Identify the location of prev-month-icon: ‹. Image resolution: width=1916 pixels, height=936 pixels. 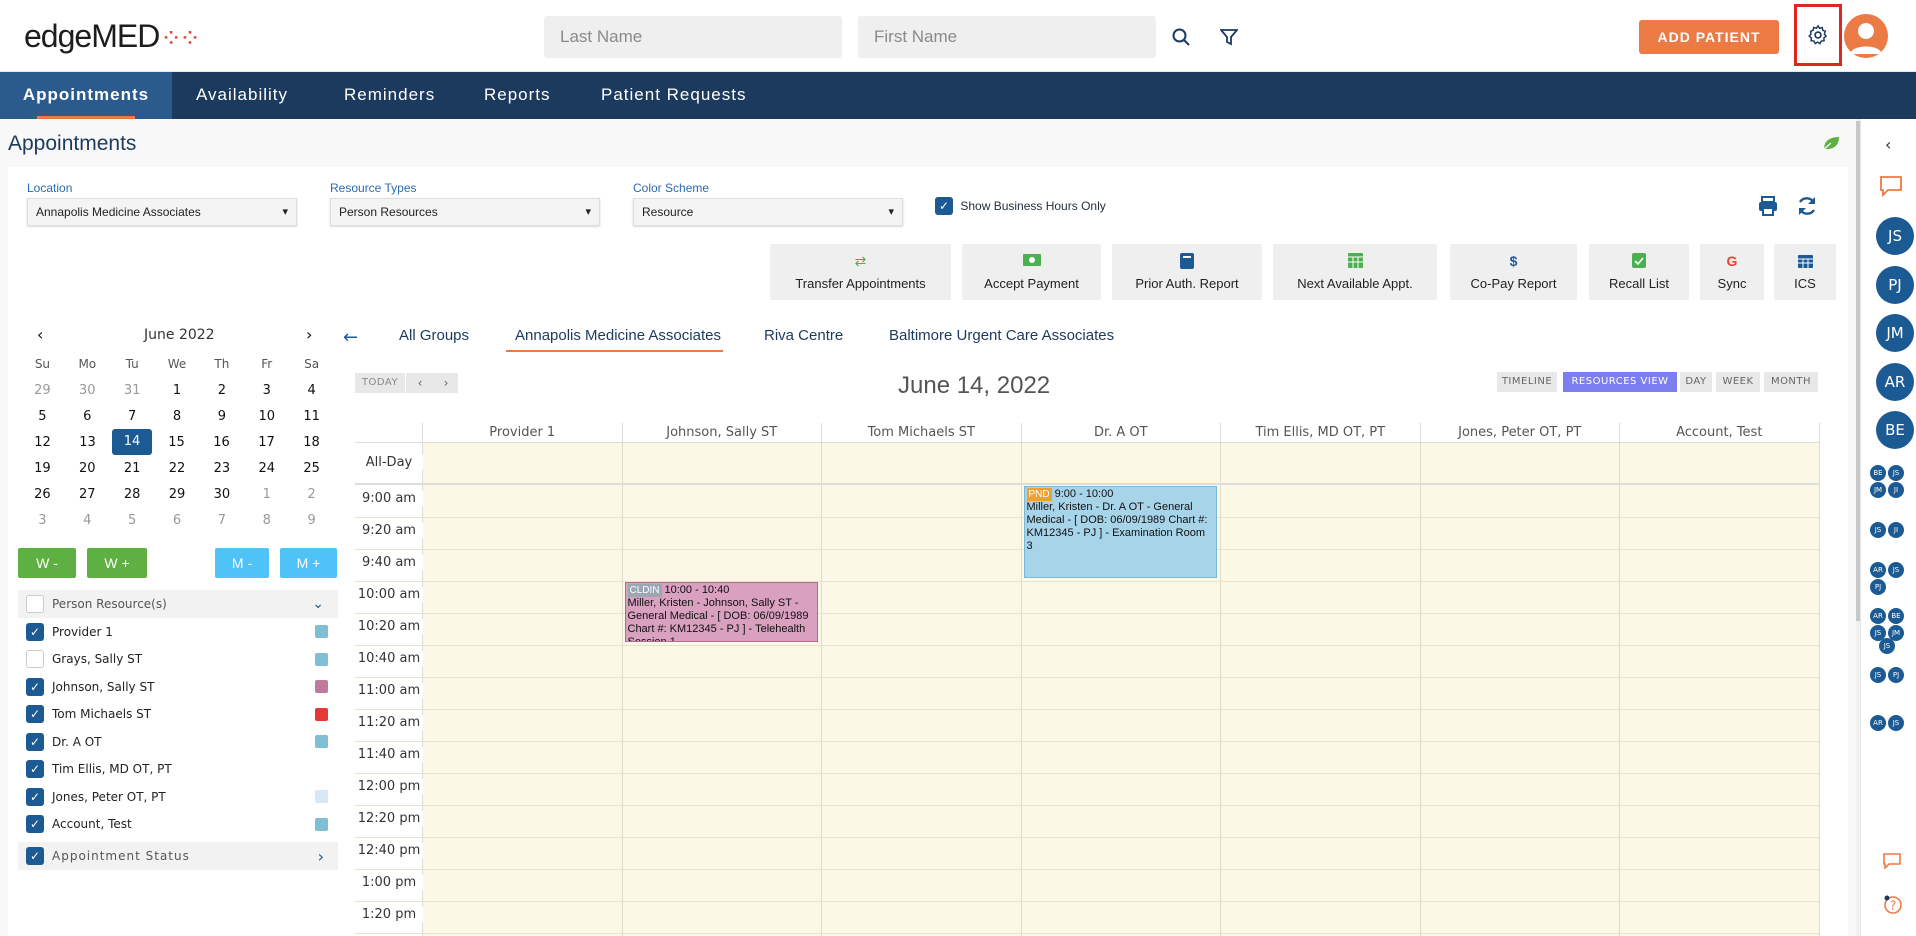
(40, 334).